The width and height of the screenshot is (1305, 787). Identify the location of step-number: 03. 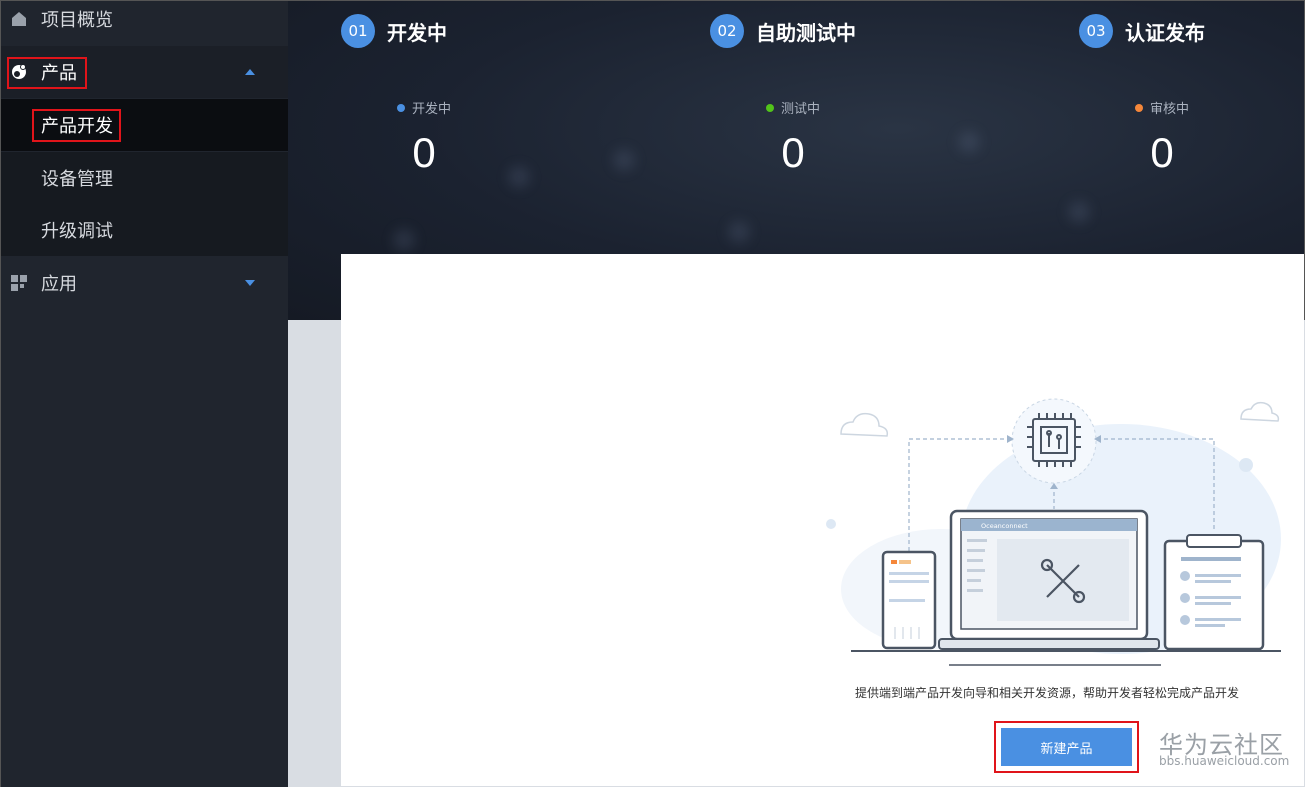
(1096, 31).